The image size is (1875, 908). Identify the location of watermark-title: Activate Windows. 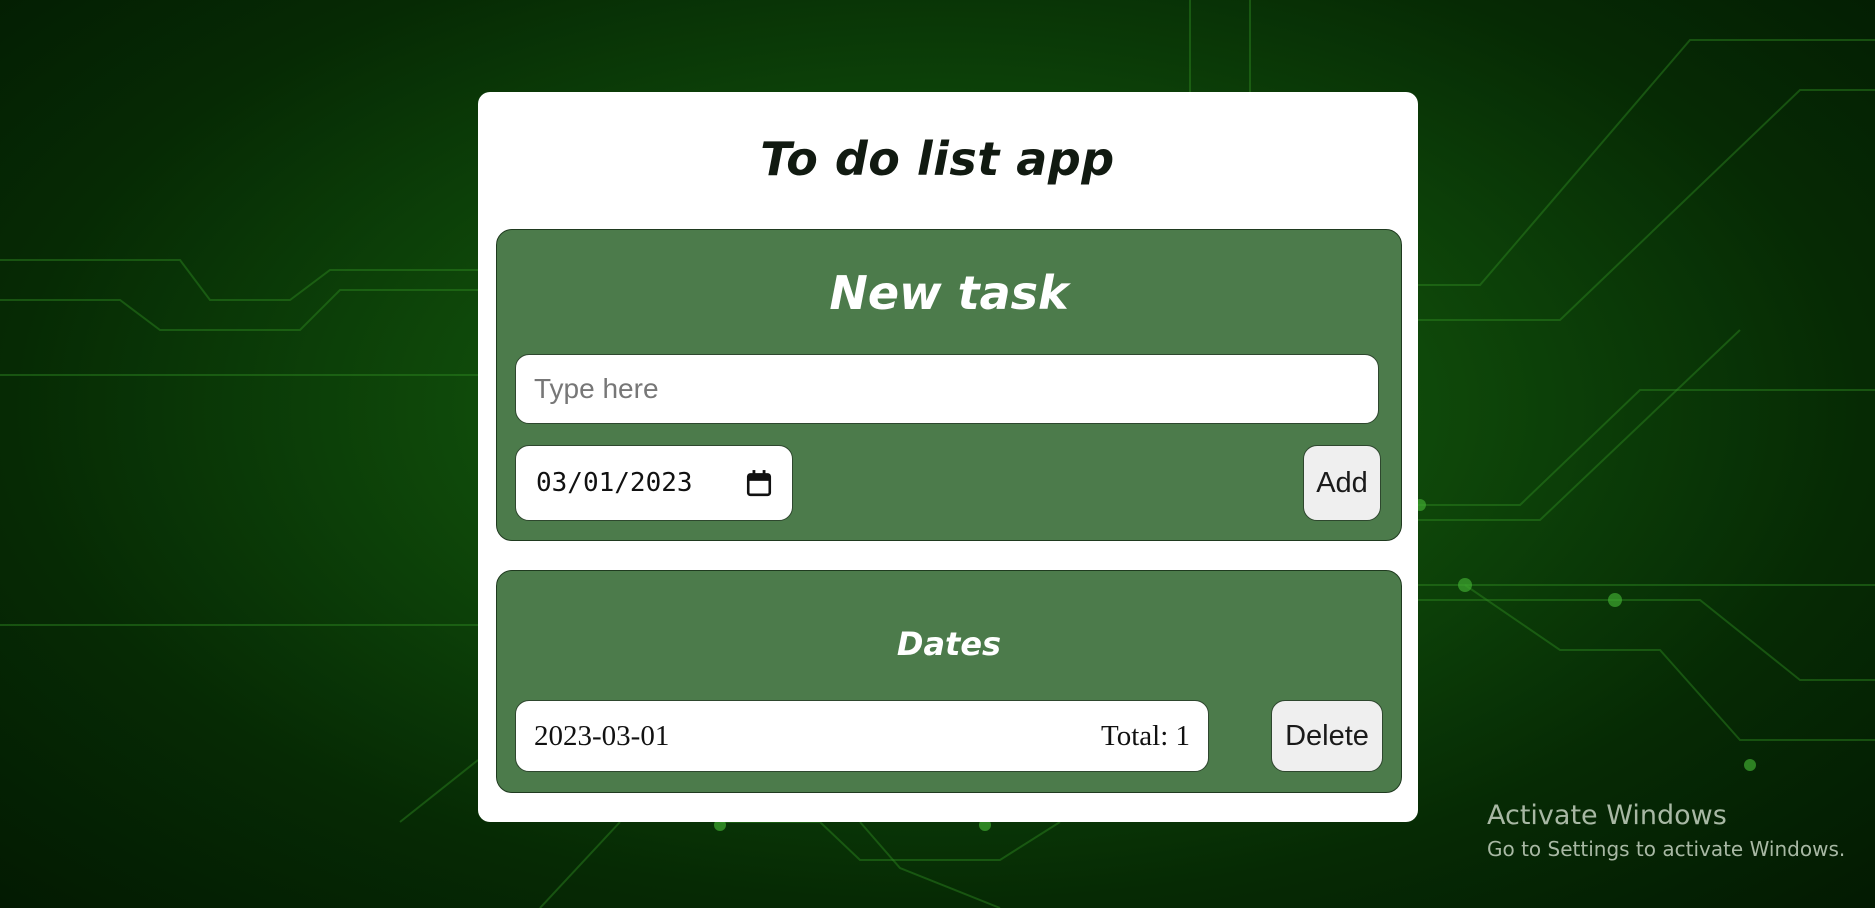
(1607, 815).